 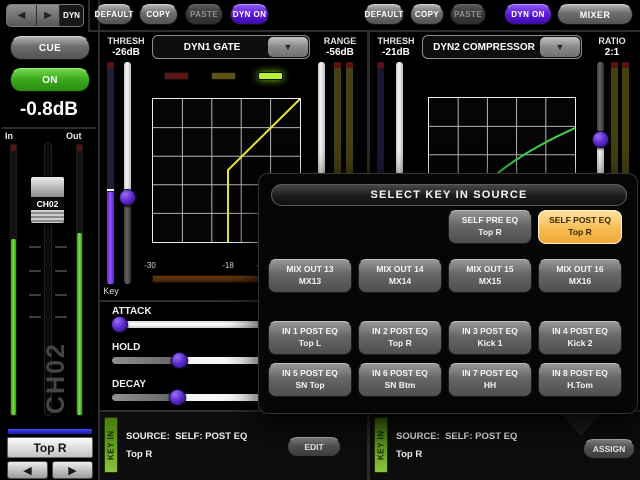 I want to click on keyin-source-in-3-post-eq: IN 3 POST EQ Kick 1, so click(x=490, y=338).